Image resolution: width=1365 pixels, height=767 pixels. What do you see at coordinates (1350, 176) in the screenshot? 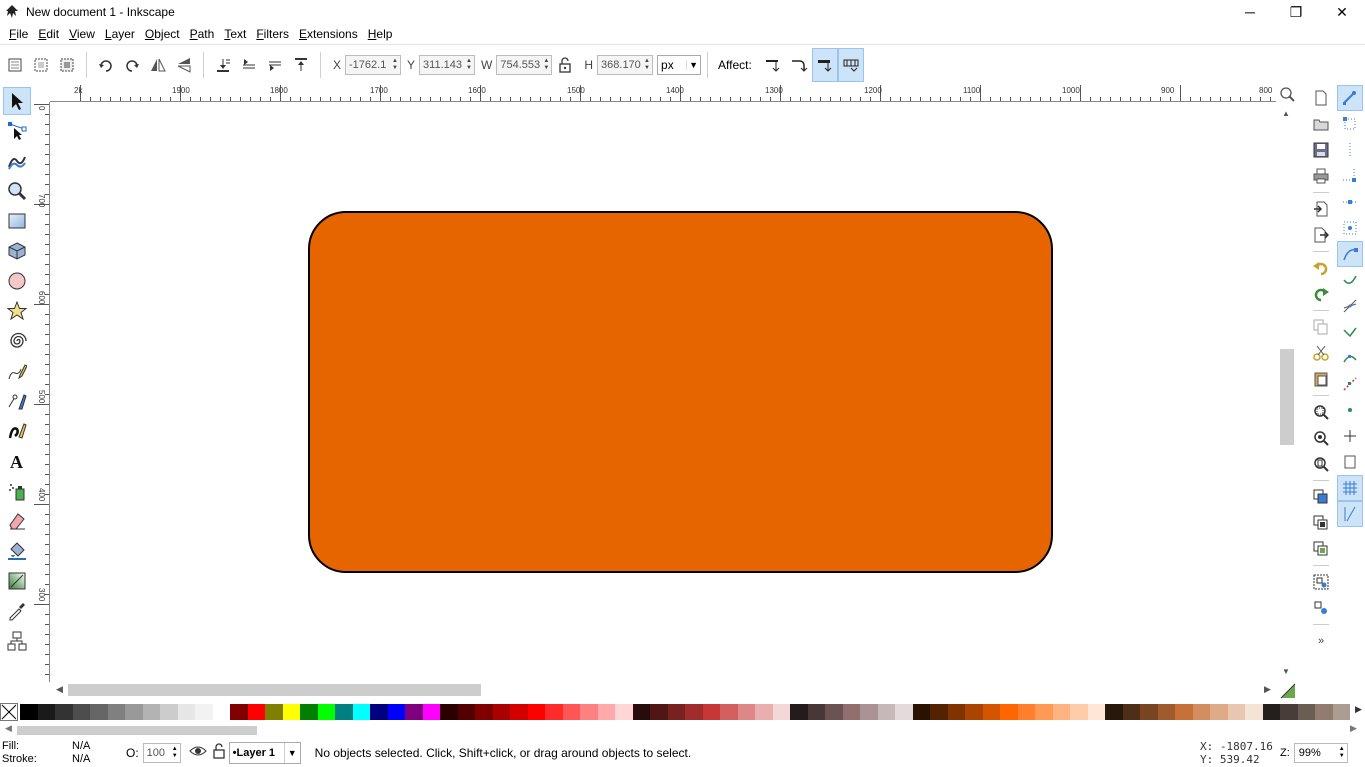
I see `snap-bbox-corner-icon` at bounding box center [1350, 176].